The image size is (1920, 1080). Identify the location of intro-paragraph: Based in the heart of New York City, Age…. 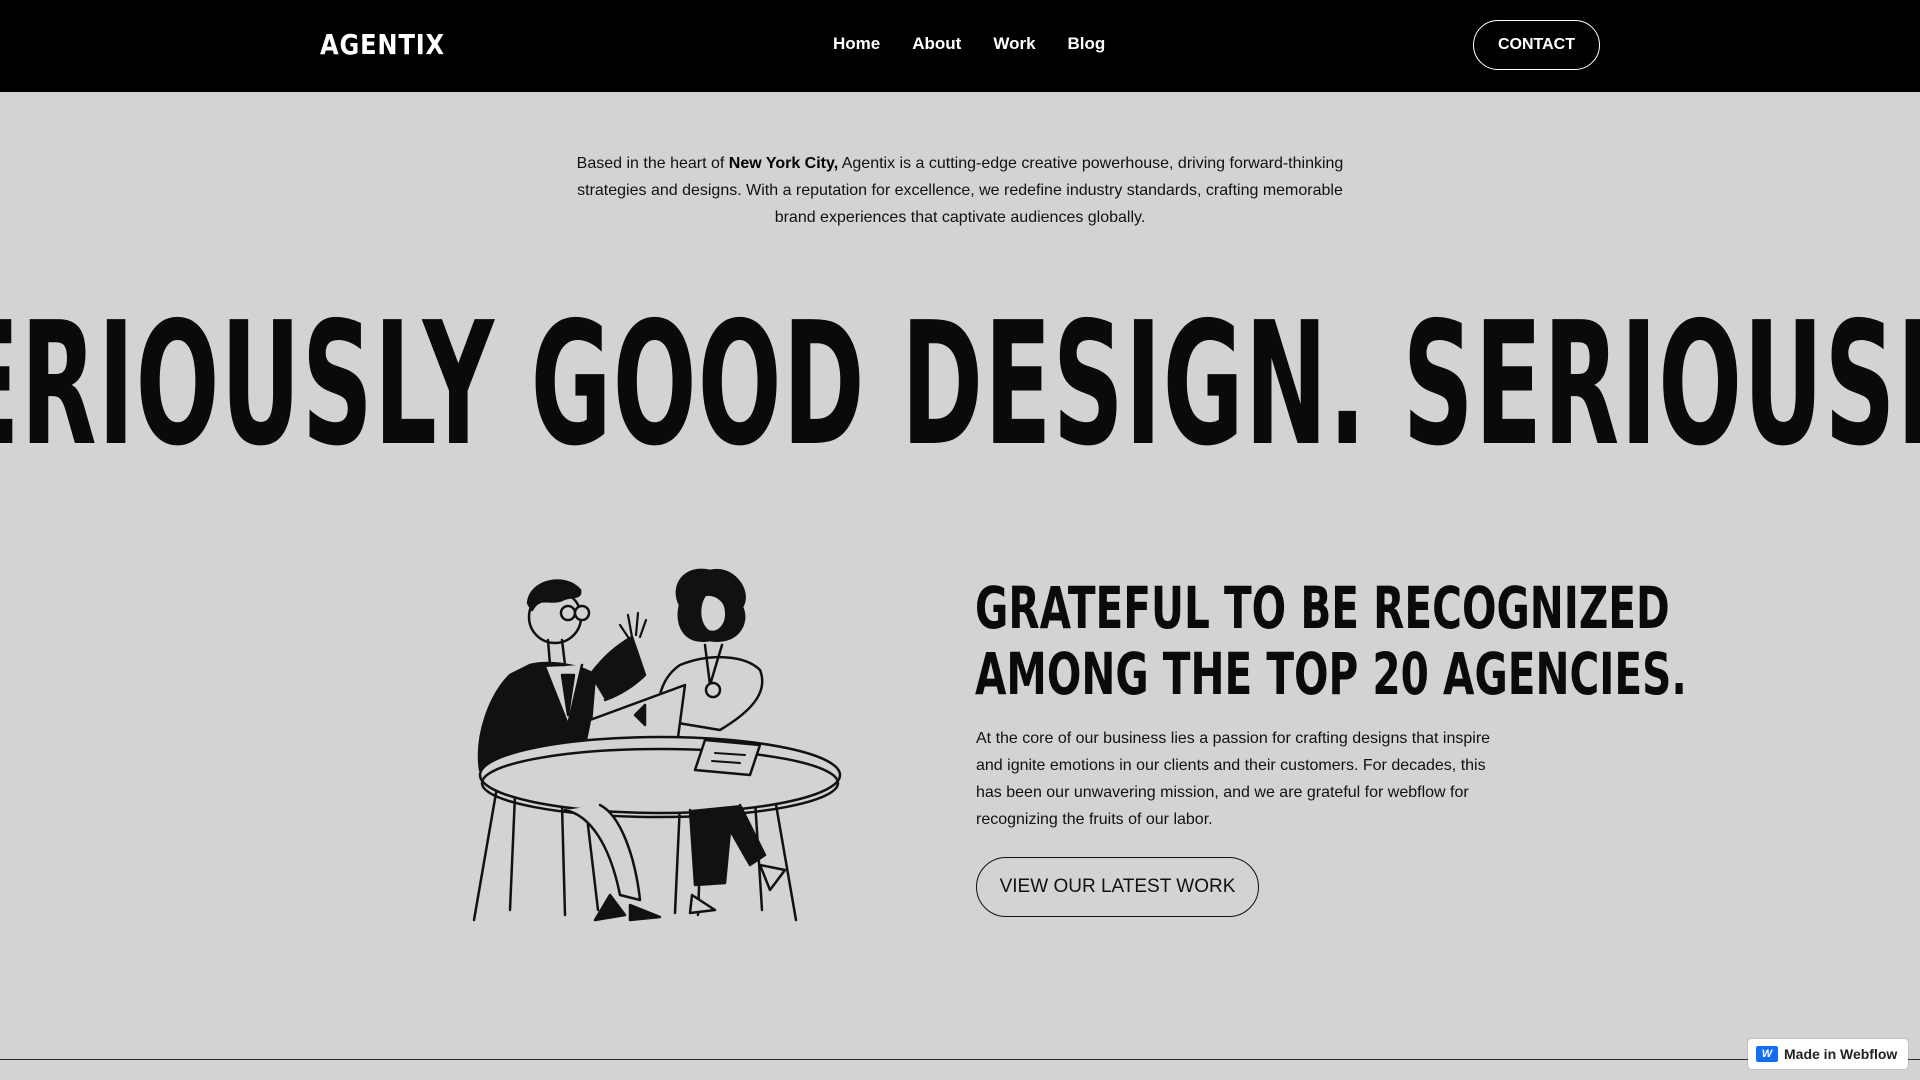
(960, 190).